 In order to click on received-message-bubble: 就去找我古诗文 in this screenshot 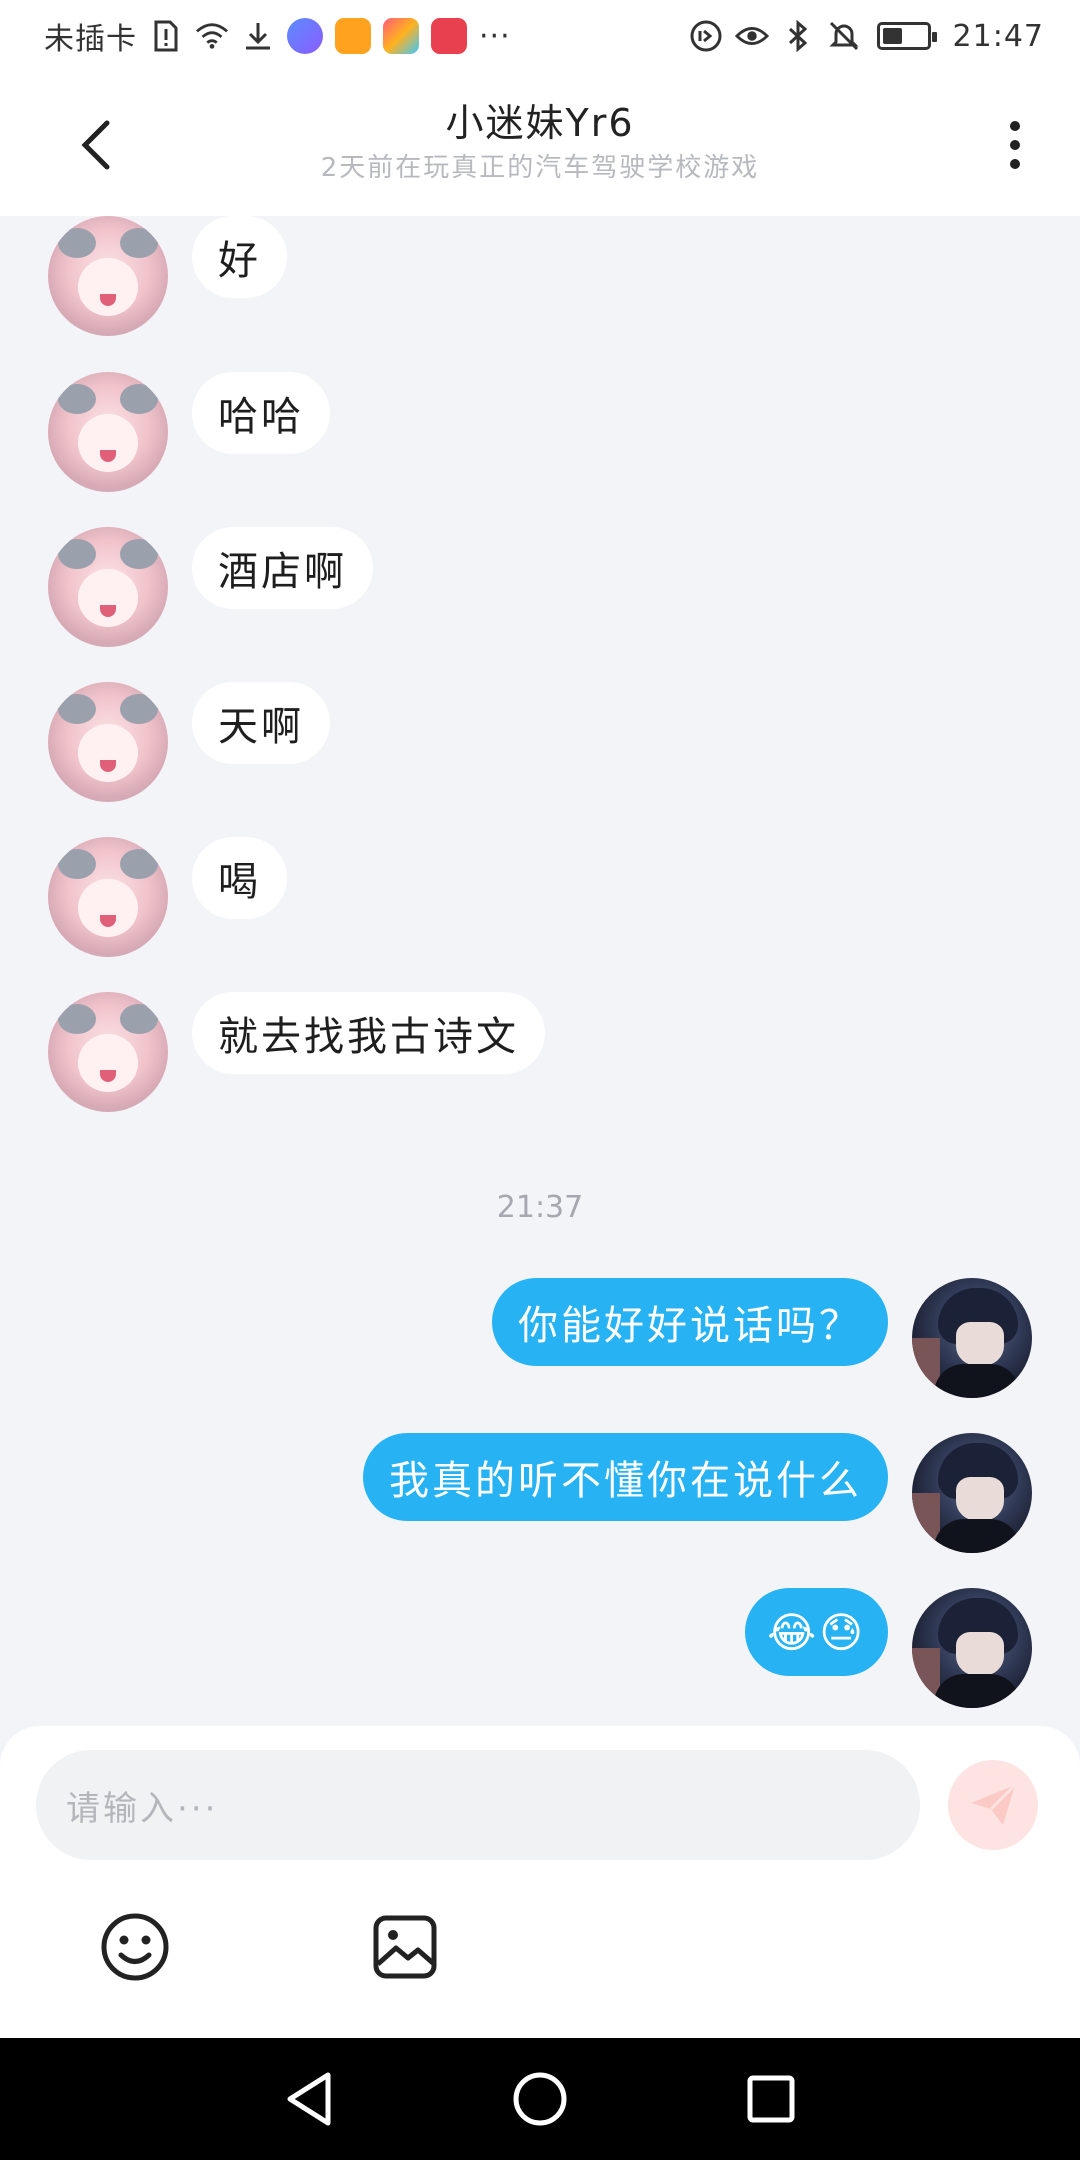, I will do `click(368, 1033)`.